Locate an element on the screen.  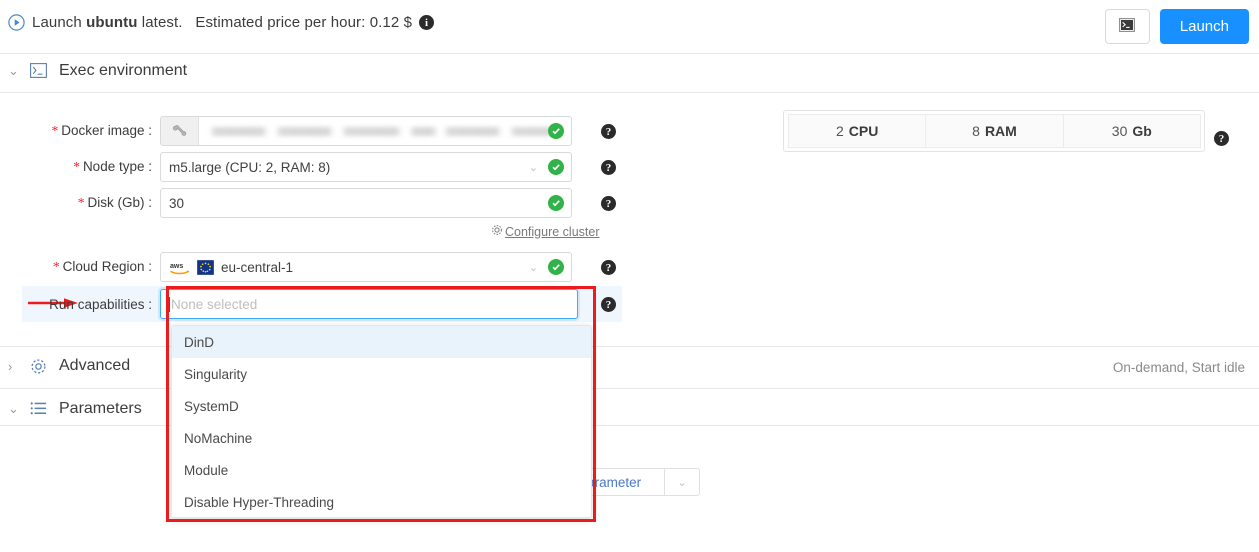
add-parameter-dropdown-toggle: ⌄ is located at coordinates (682, 482).